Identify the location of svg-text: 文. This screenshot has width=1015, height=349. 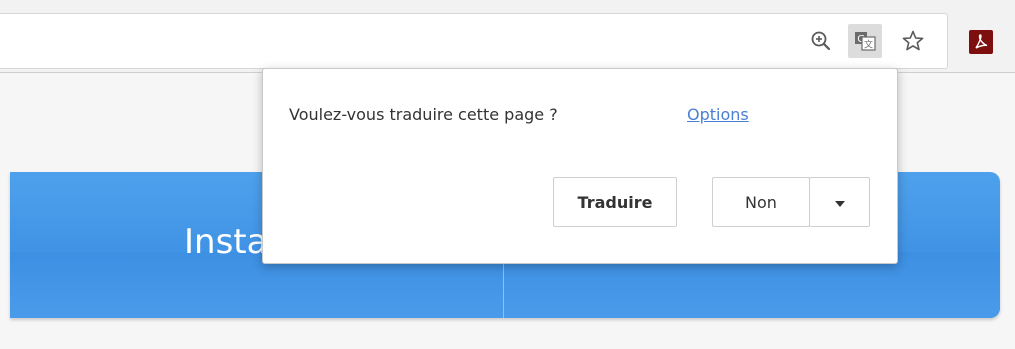
(868, 45).